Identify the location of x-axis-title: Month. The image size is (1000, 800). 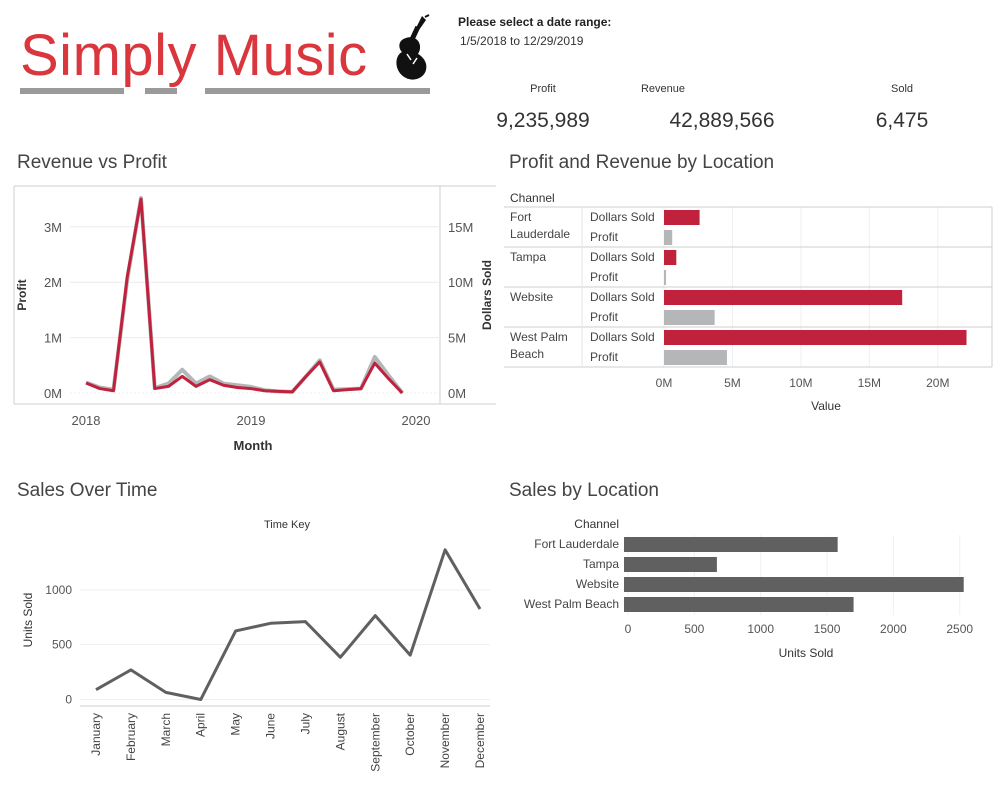
(253, 445).